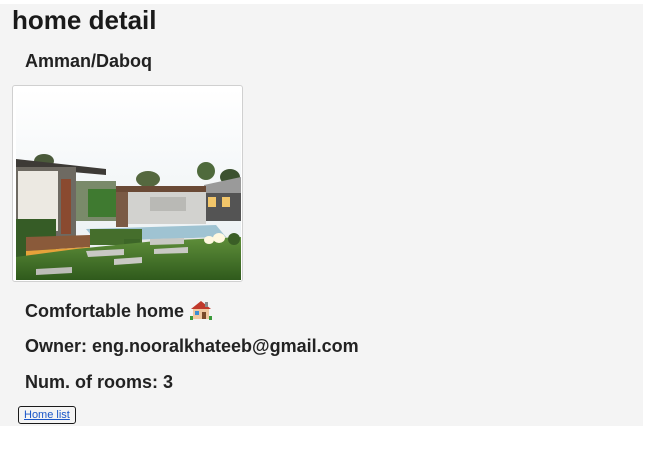 The image size is (646, 463). What do you see at coordinates (99, 382) in the screenshot?
I see `home-rooms: Num. of rooms: 3` at bounding box center [99, 382].